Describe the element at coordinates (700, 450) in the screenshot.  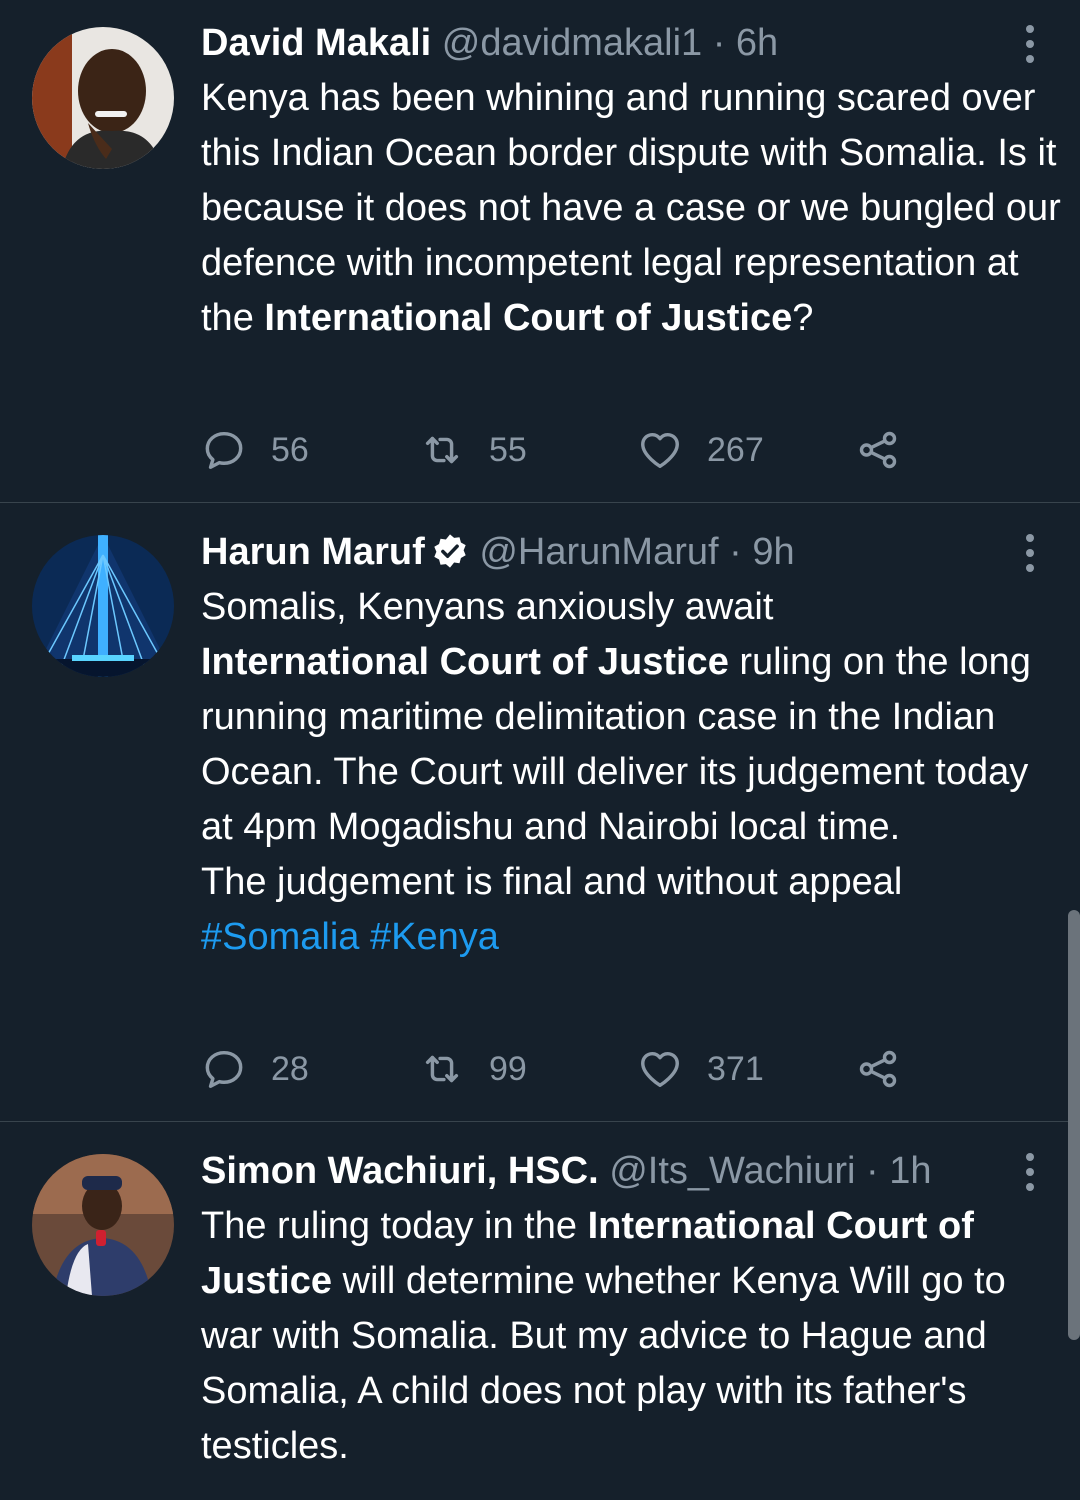
I see `like-button: 267` at that location.